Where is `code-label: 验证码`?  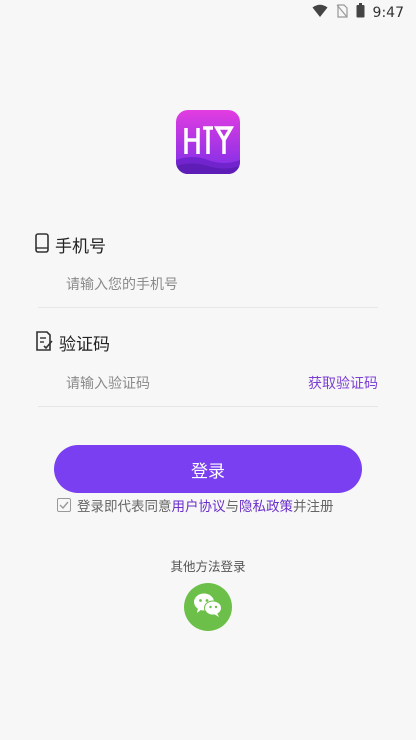
code-label: 验证码 is located at coordinates (72, 342).